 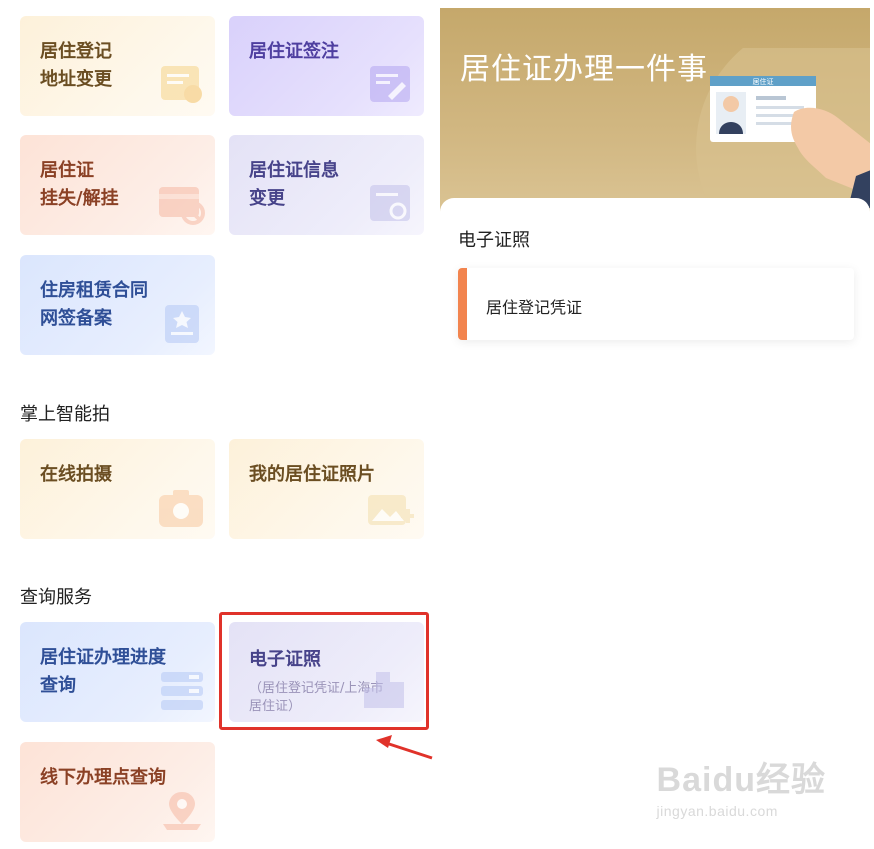 I want to click on card-title: 居住证签注, so click(x=294, y=51).